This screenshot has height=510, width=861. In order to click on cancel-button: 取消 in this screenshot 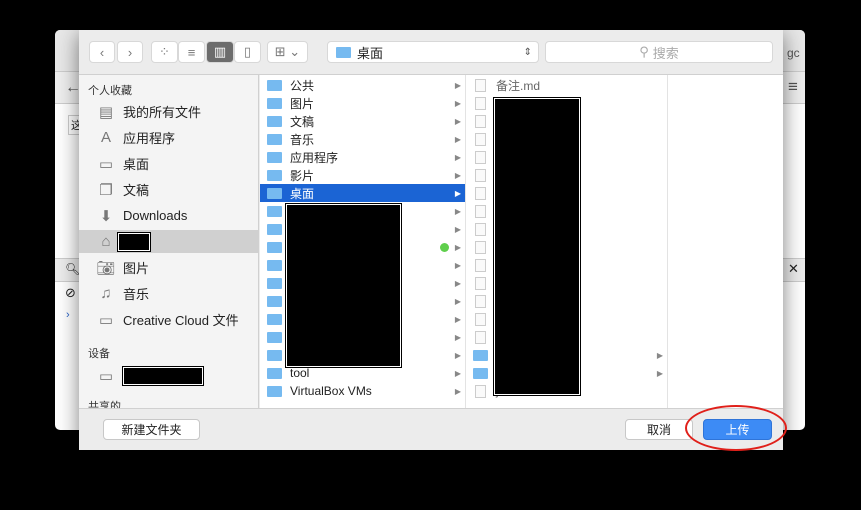, I will do `click(659, 429)`.